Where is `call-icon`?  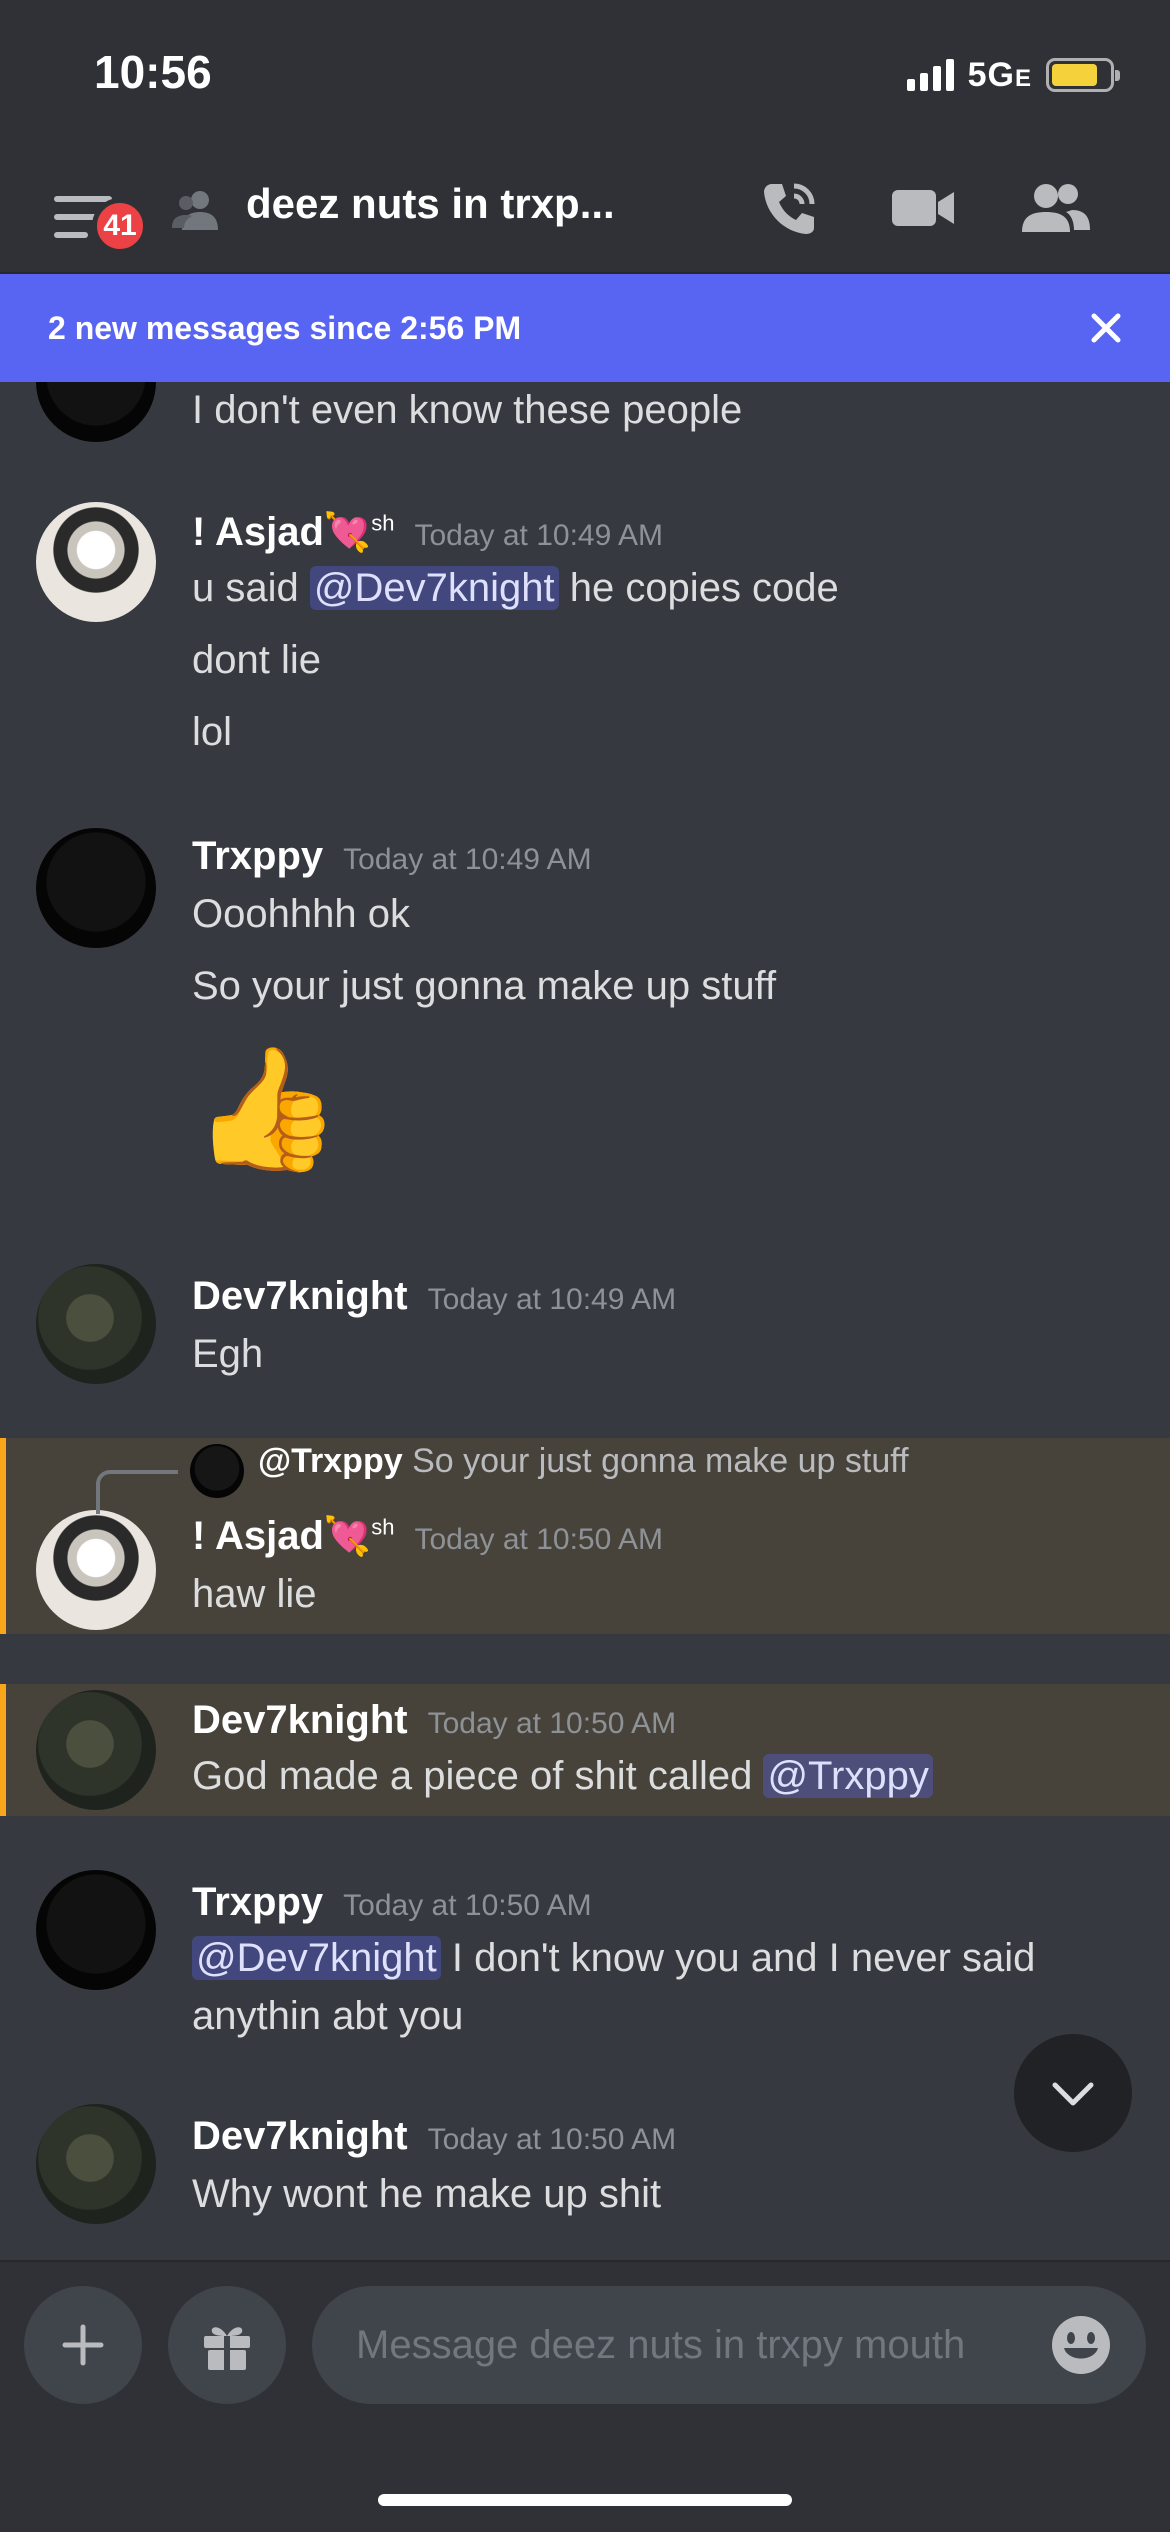
call-icon is located at coordinates (790, 208).